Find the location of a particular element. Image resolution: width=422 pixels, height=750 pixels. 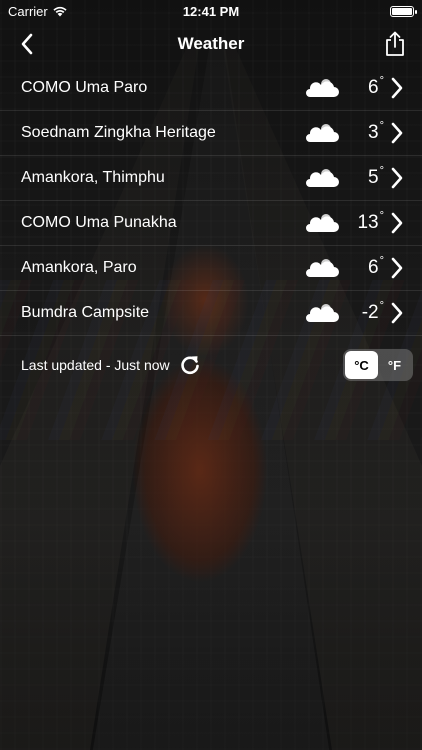

status-time: 12:41 PM is located at coordinates (211, 11).